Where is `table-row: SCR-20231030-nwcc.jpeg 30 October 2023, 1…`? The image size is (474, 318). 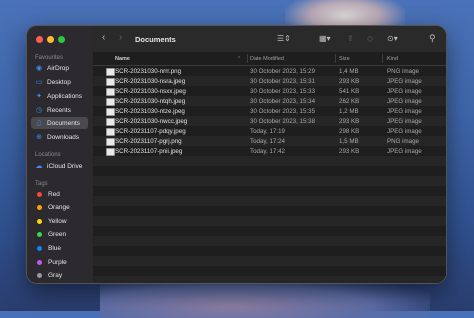 table-row: SCR-20231030-nwcc.jpeg 30 October 2023, 1… is located at coordinates (269, 121).